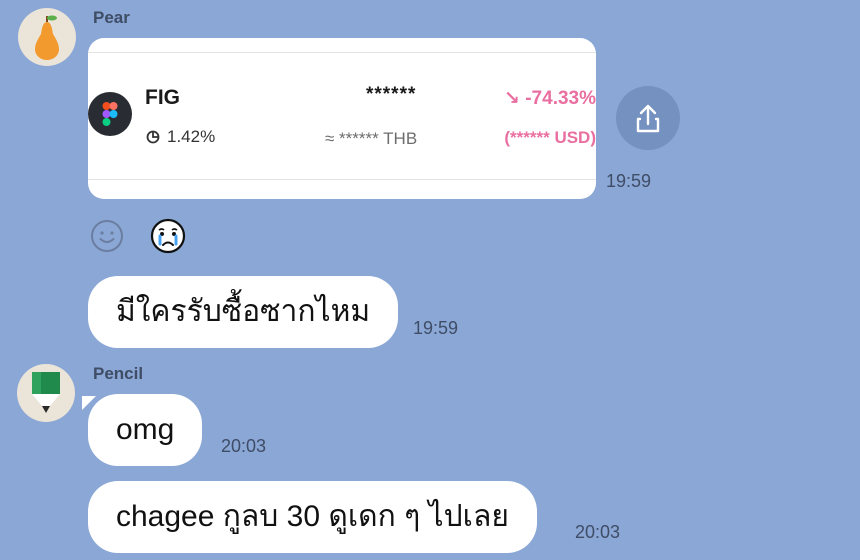  I want to click on pencil-avatar, so click(46, 393).